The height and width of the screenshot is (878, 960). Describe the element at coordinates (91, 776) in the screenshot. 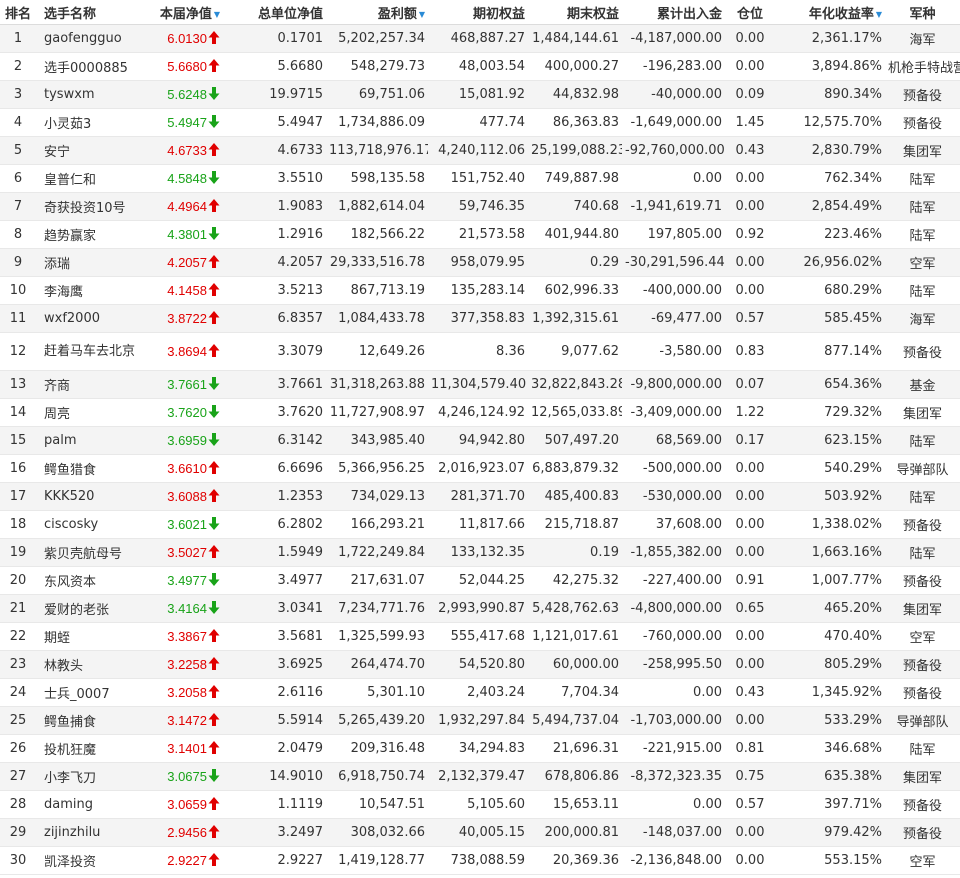

I see `player-name-link: 小李飞刀` at that location.